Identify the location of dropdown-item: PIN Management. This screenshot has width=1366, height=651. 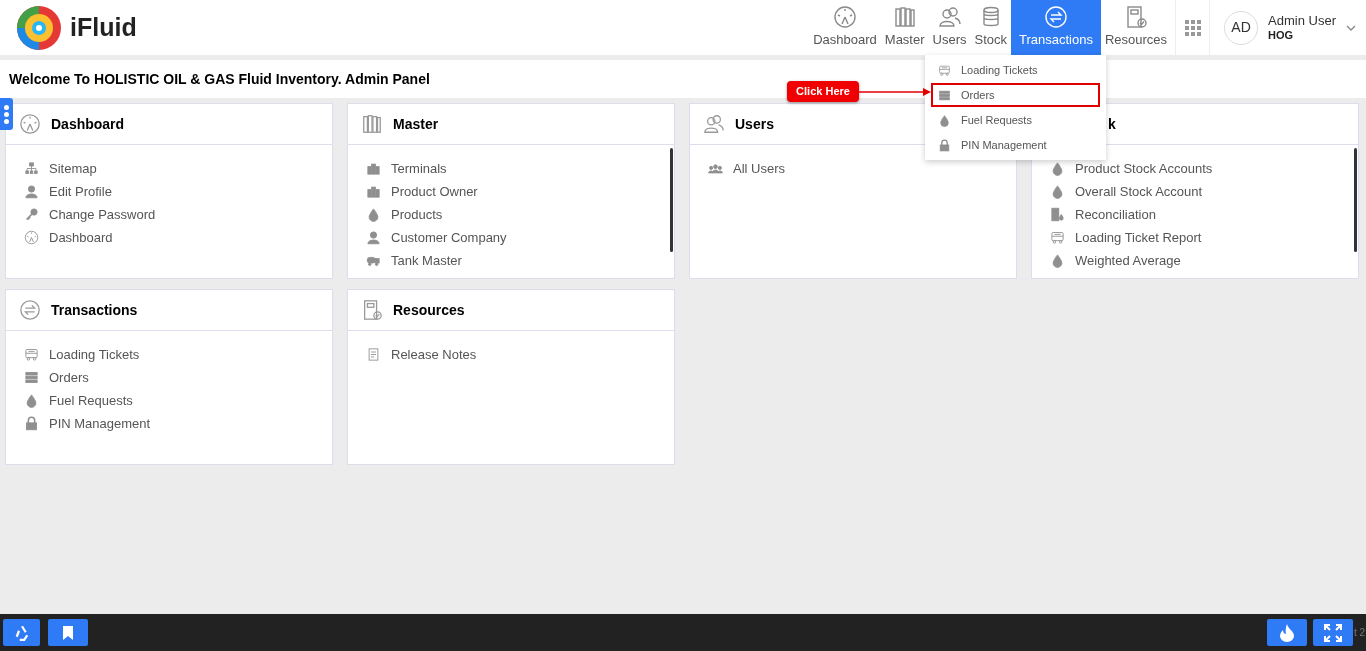
(1015, 145).